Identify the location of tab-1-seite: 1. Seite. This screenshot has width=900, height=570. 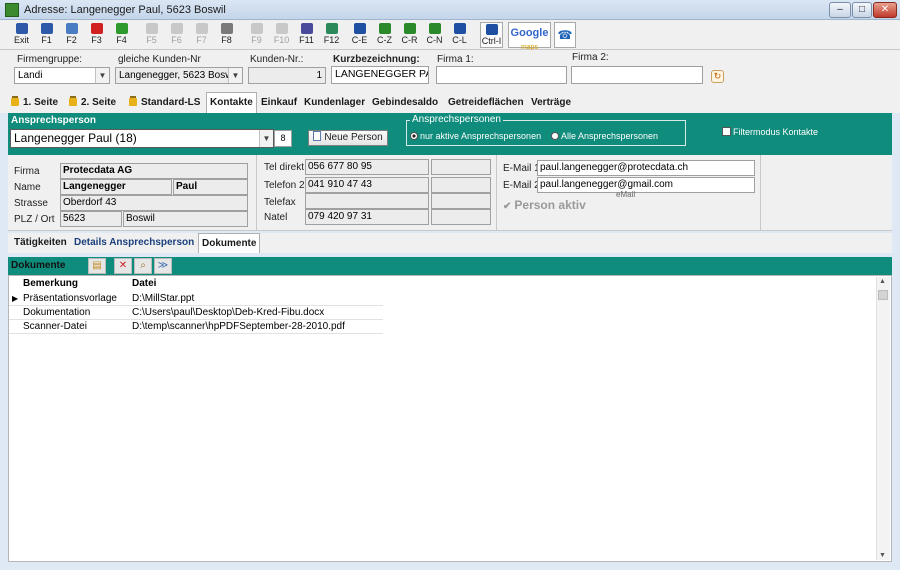
(34, 103).